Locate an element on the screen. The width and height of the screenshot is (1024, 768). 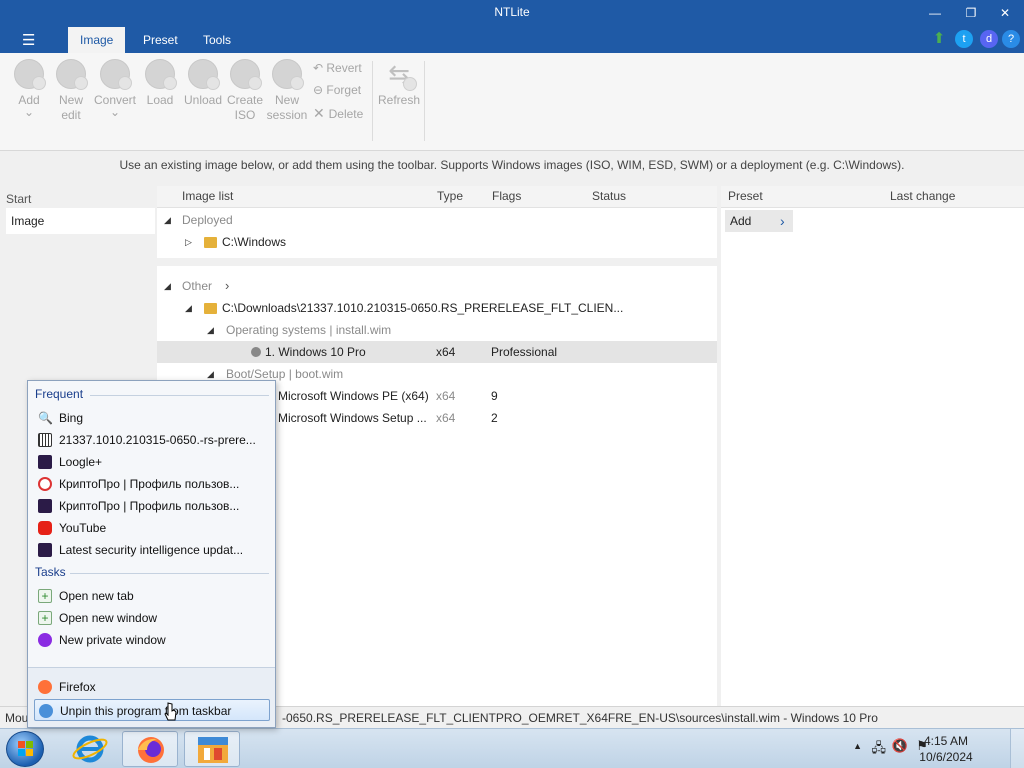
jumplist-task: + Open new window is located at coordinates (152, 618).